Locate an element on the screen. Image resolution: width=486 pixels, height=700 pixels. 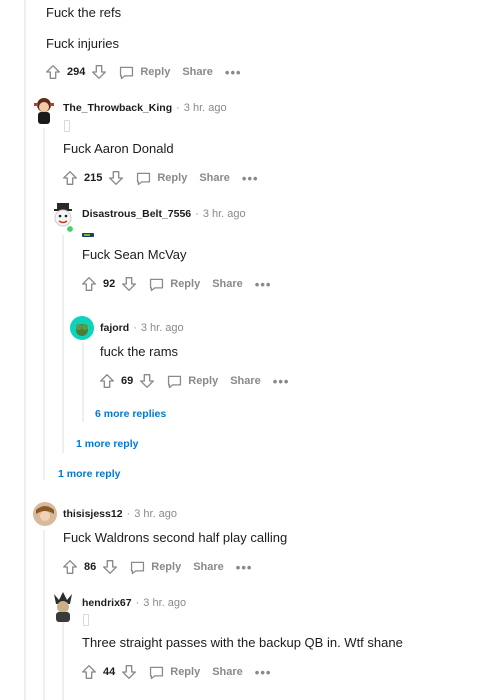
comment-actions: 294 Reply Share ••• is located at coordinates (143, 72).